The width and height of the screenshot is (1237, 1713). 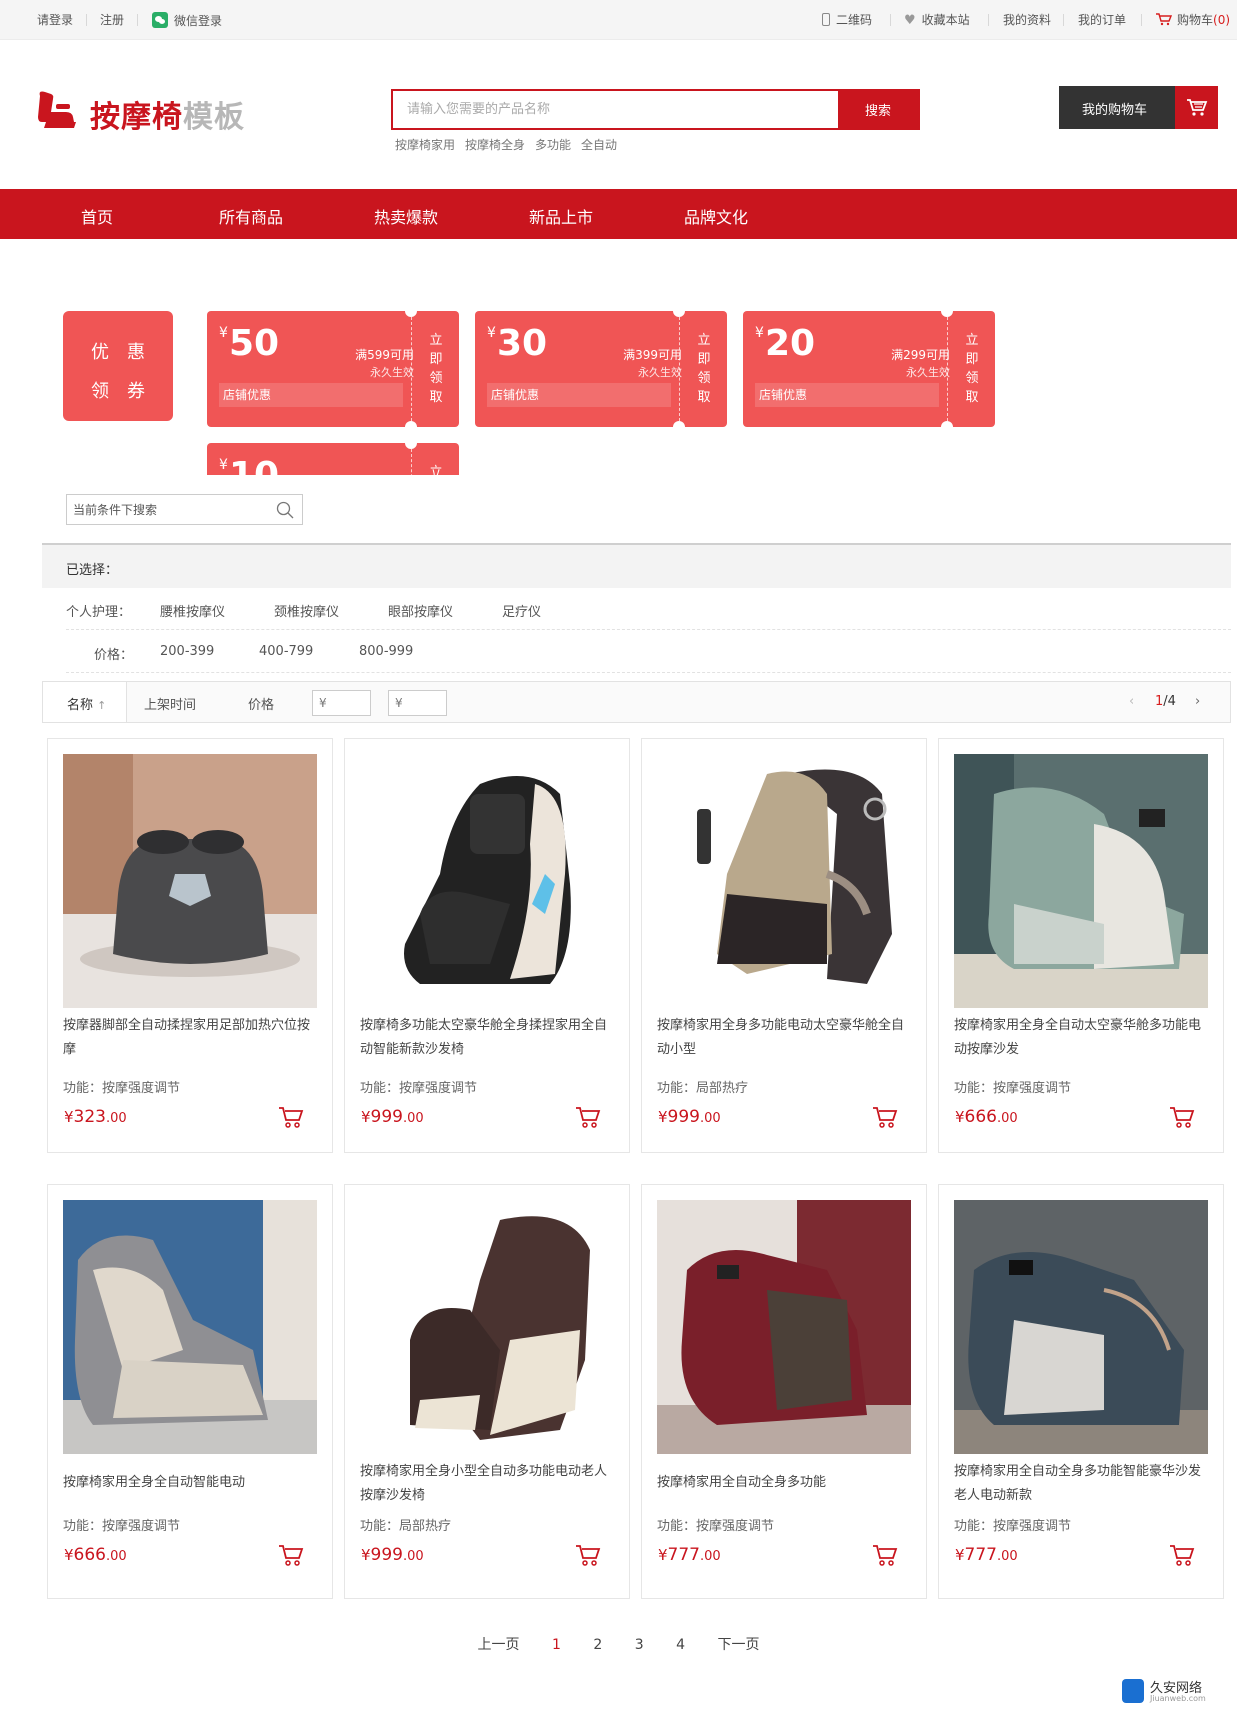 I want to click on product-title: 按摩椅家用全身全自动智能电动, so click(x=191, y=1483).